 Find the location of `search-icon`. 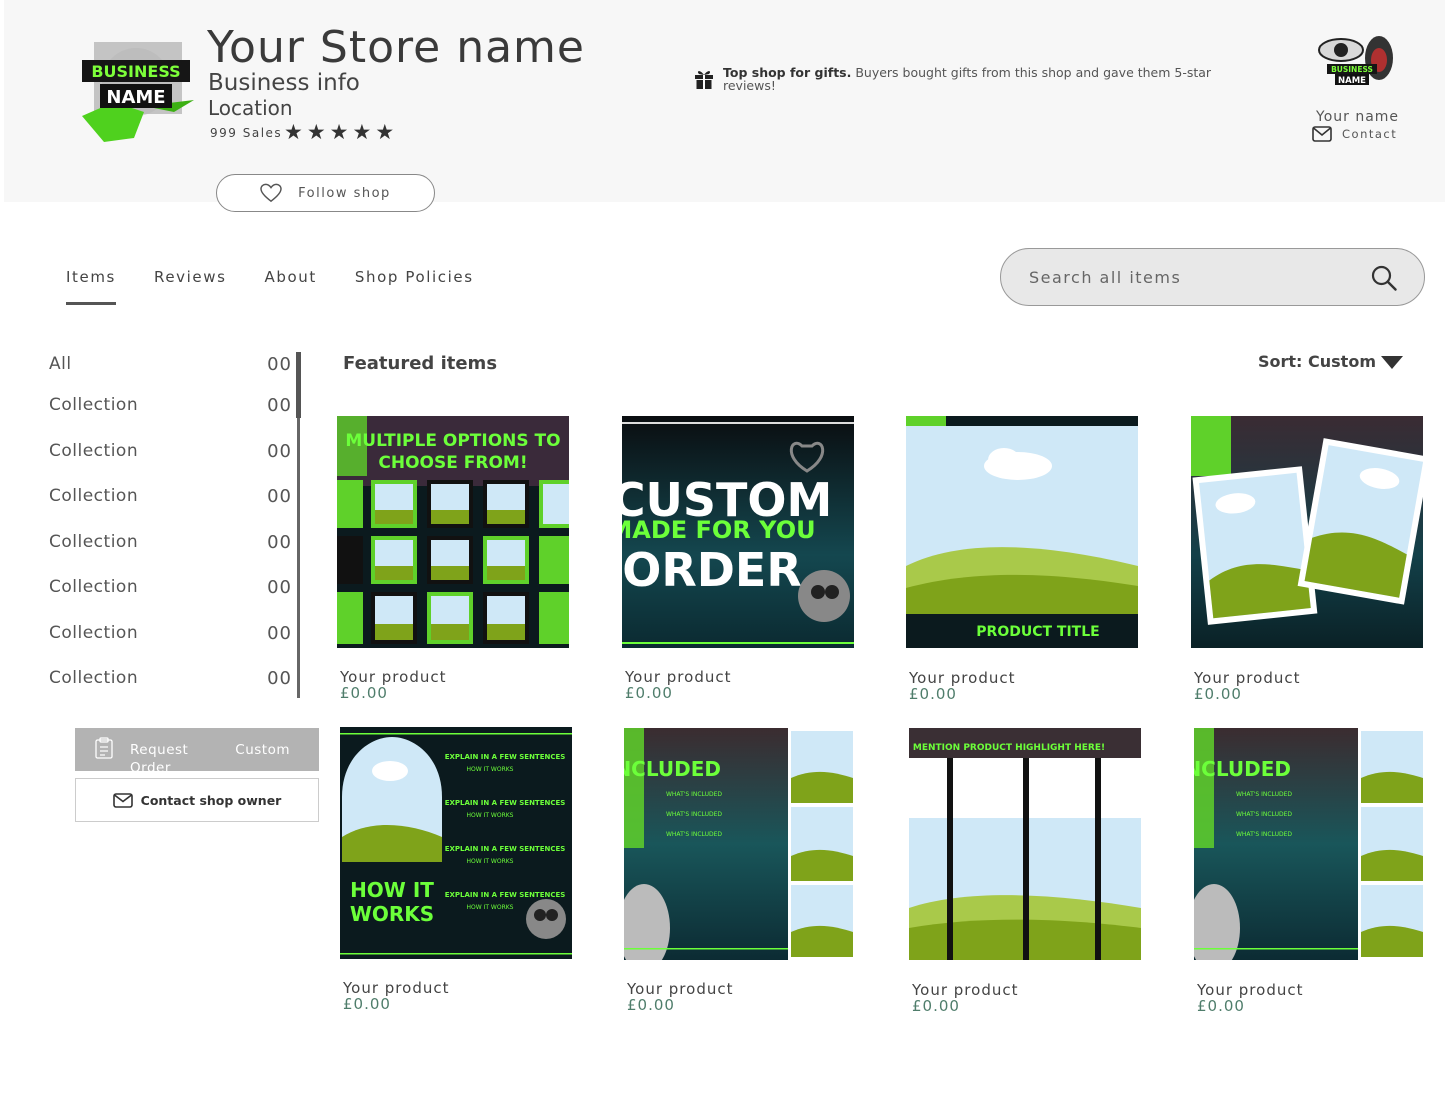

search-icon is located at coordinates (1384, 278).